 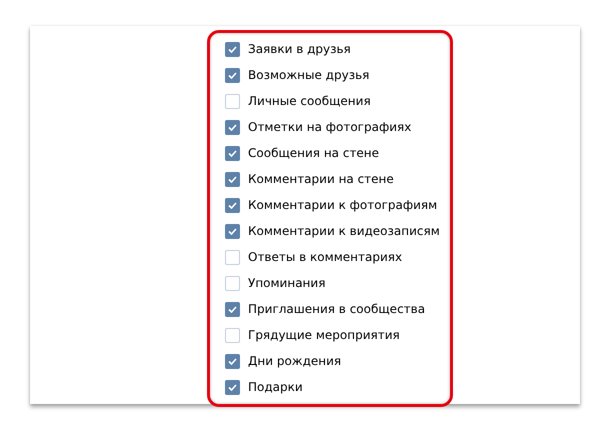 What do you see at coordinates (324, 335) in the screenshot?
I see `checkbox-label: Грядущие мероприятия` at bounding box center [324, 335].